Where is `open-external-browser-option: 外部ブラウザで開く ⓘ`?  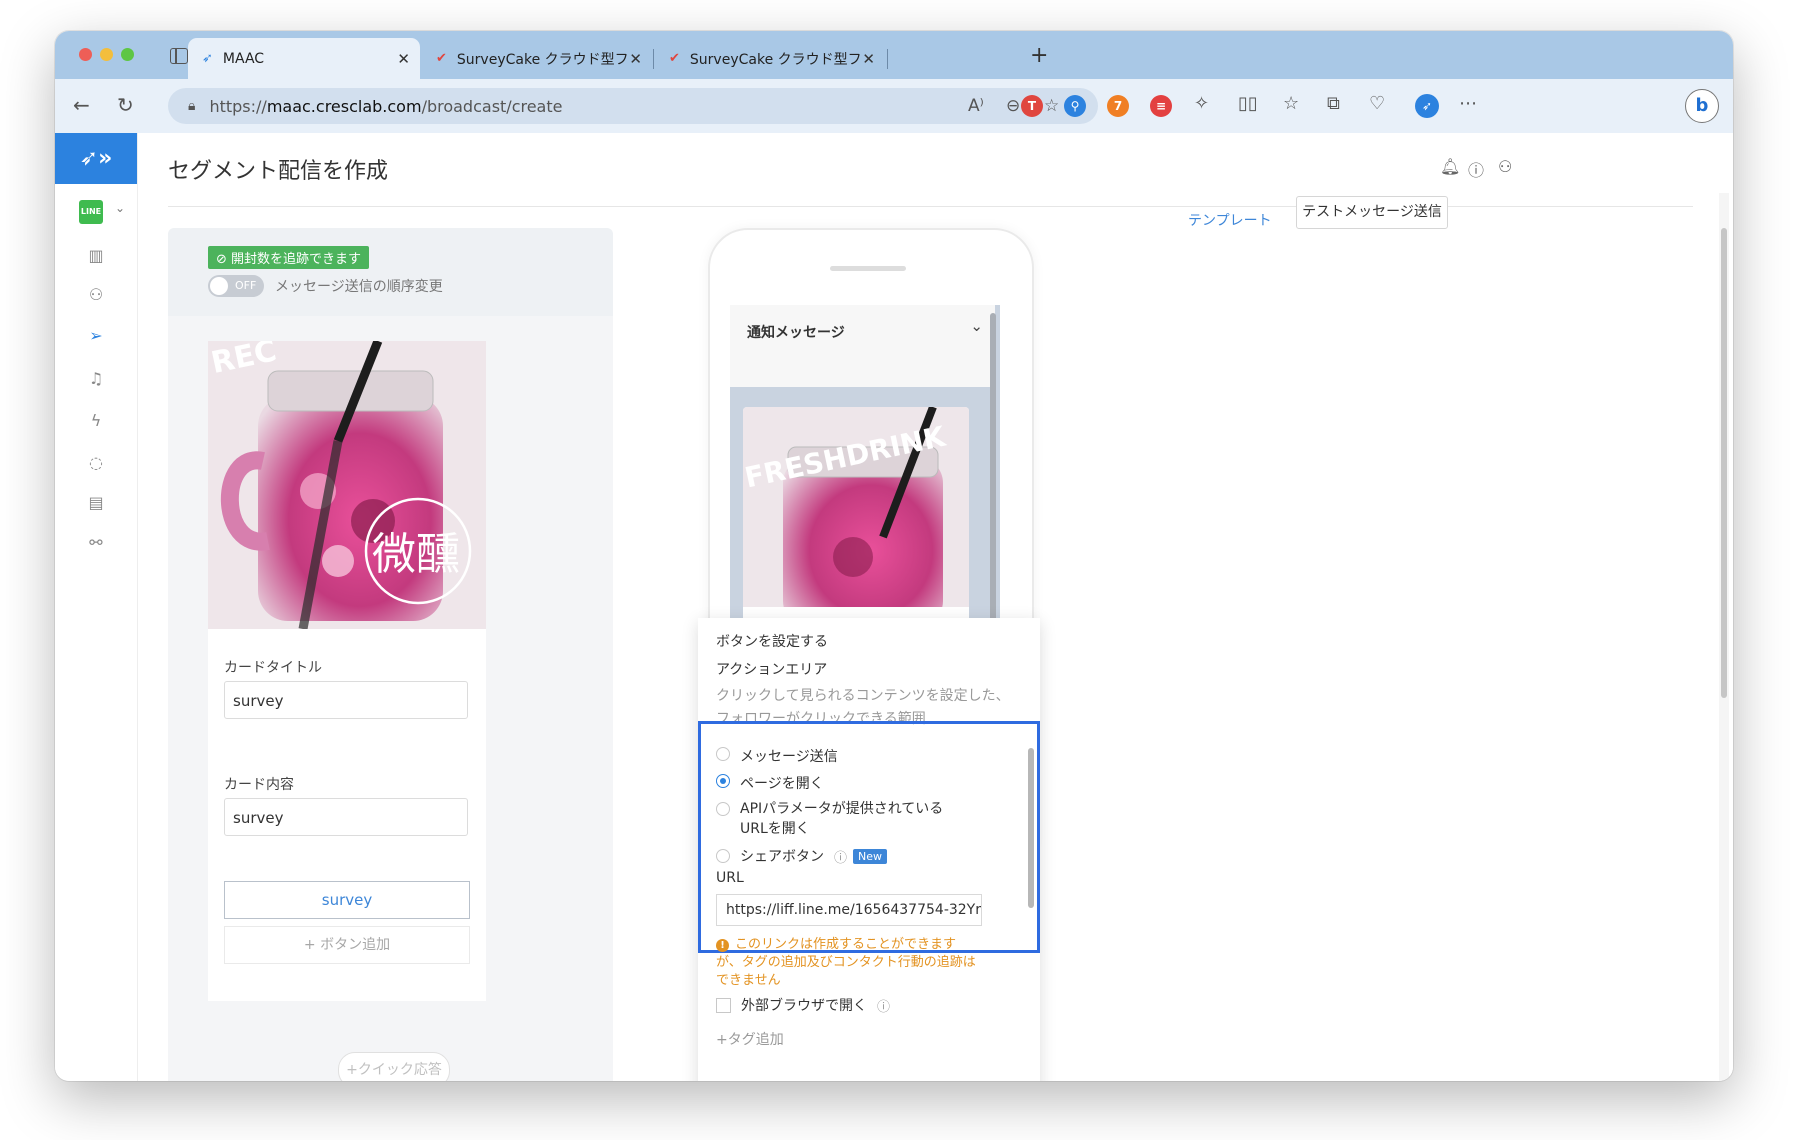 open-external-browser-option: 外部ブラウザで開く ⓘ is located at coordinates (803, 1005).